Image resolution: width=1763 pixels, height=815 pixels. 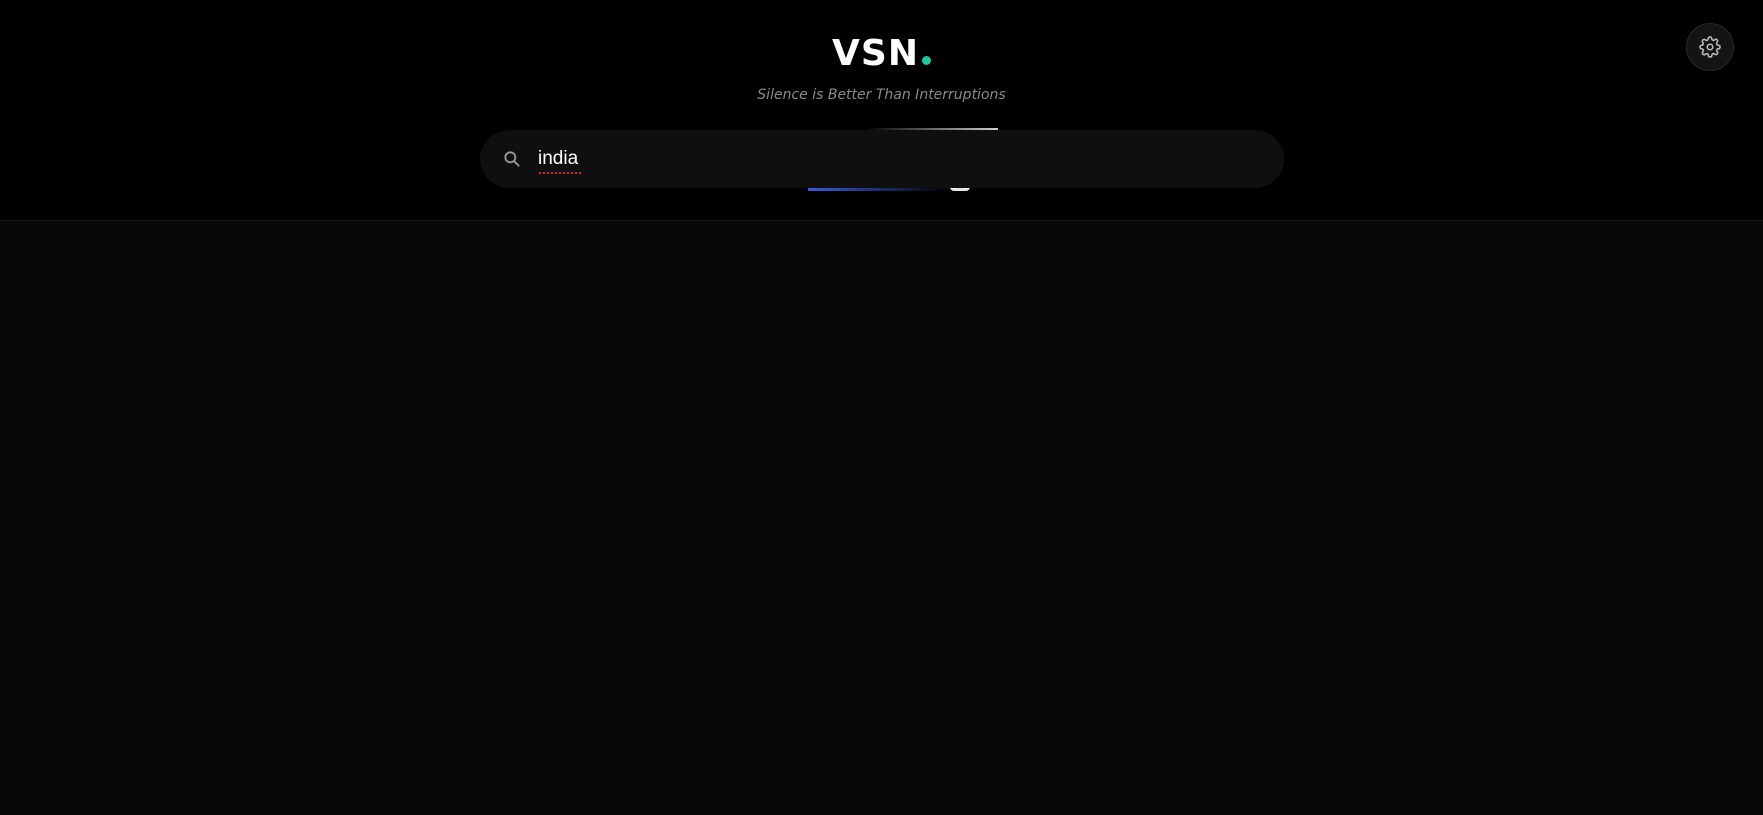 What do you see at coordinates (875, 53) in the screenshot?
I see `brand-name: VSN` at bounding box center [875, 53].